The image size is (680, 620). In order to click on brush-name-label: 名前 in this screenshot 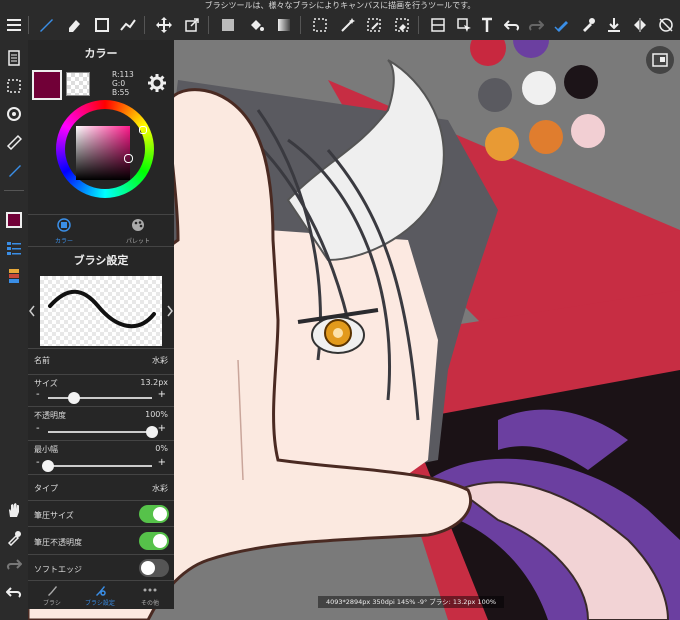, I will do `click(42, 360)`.